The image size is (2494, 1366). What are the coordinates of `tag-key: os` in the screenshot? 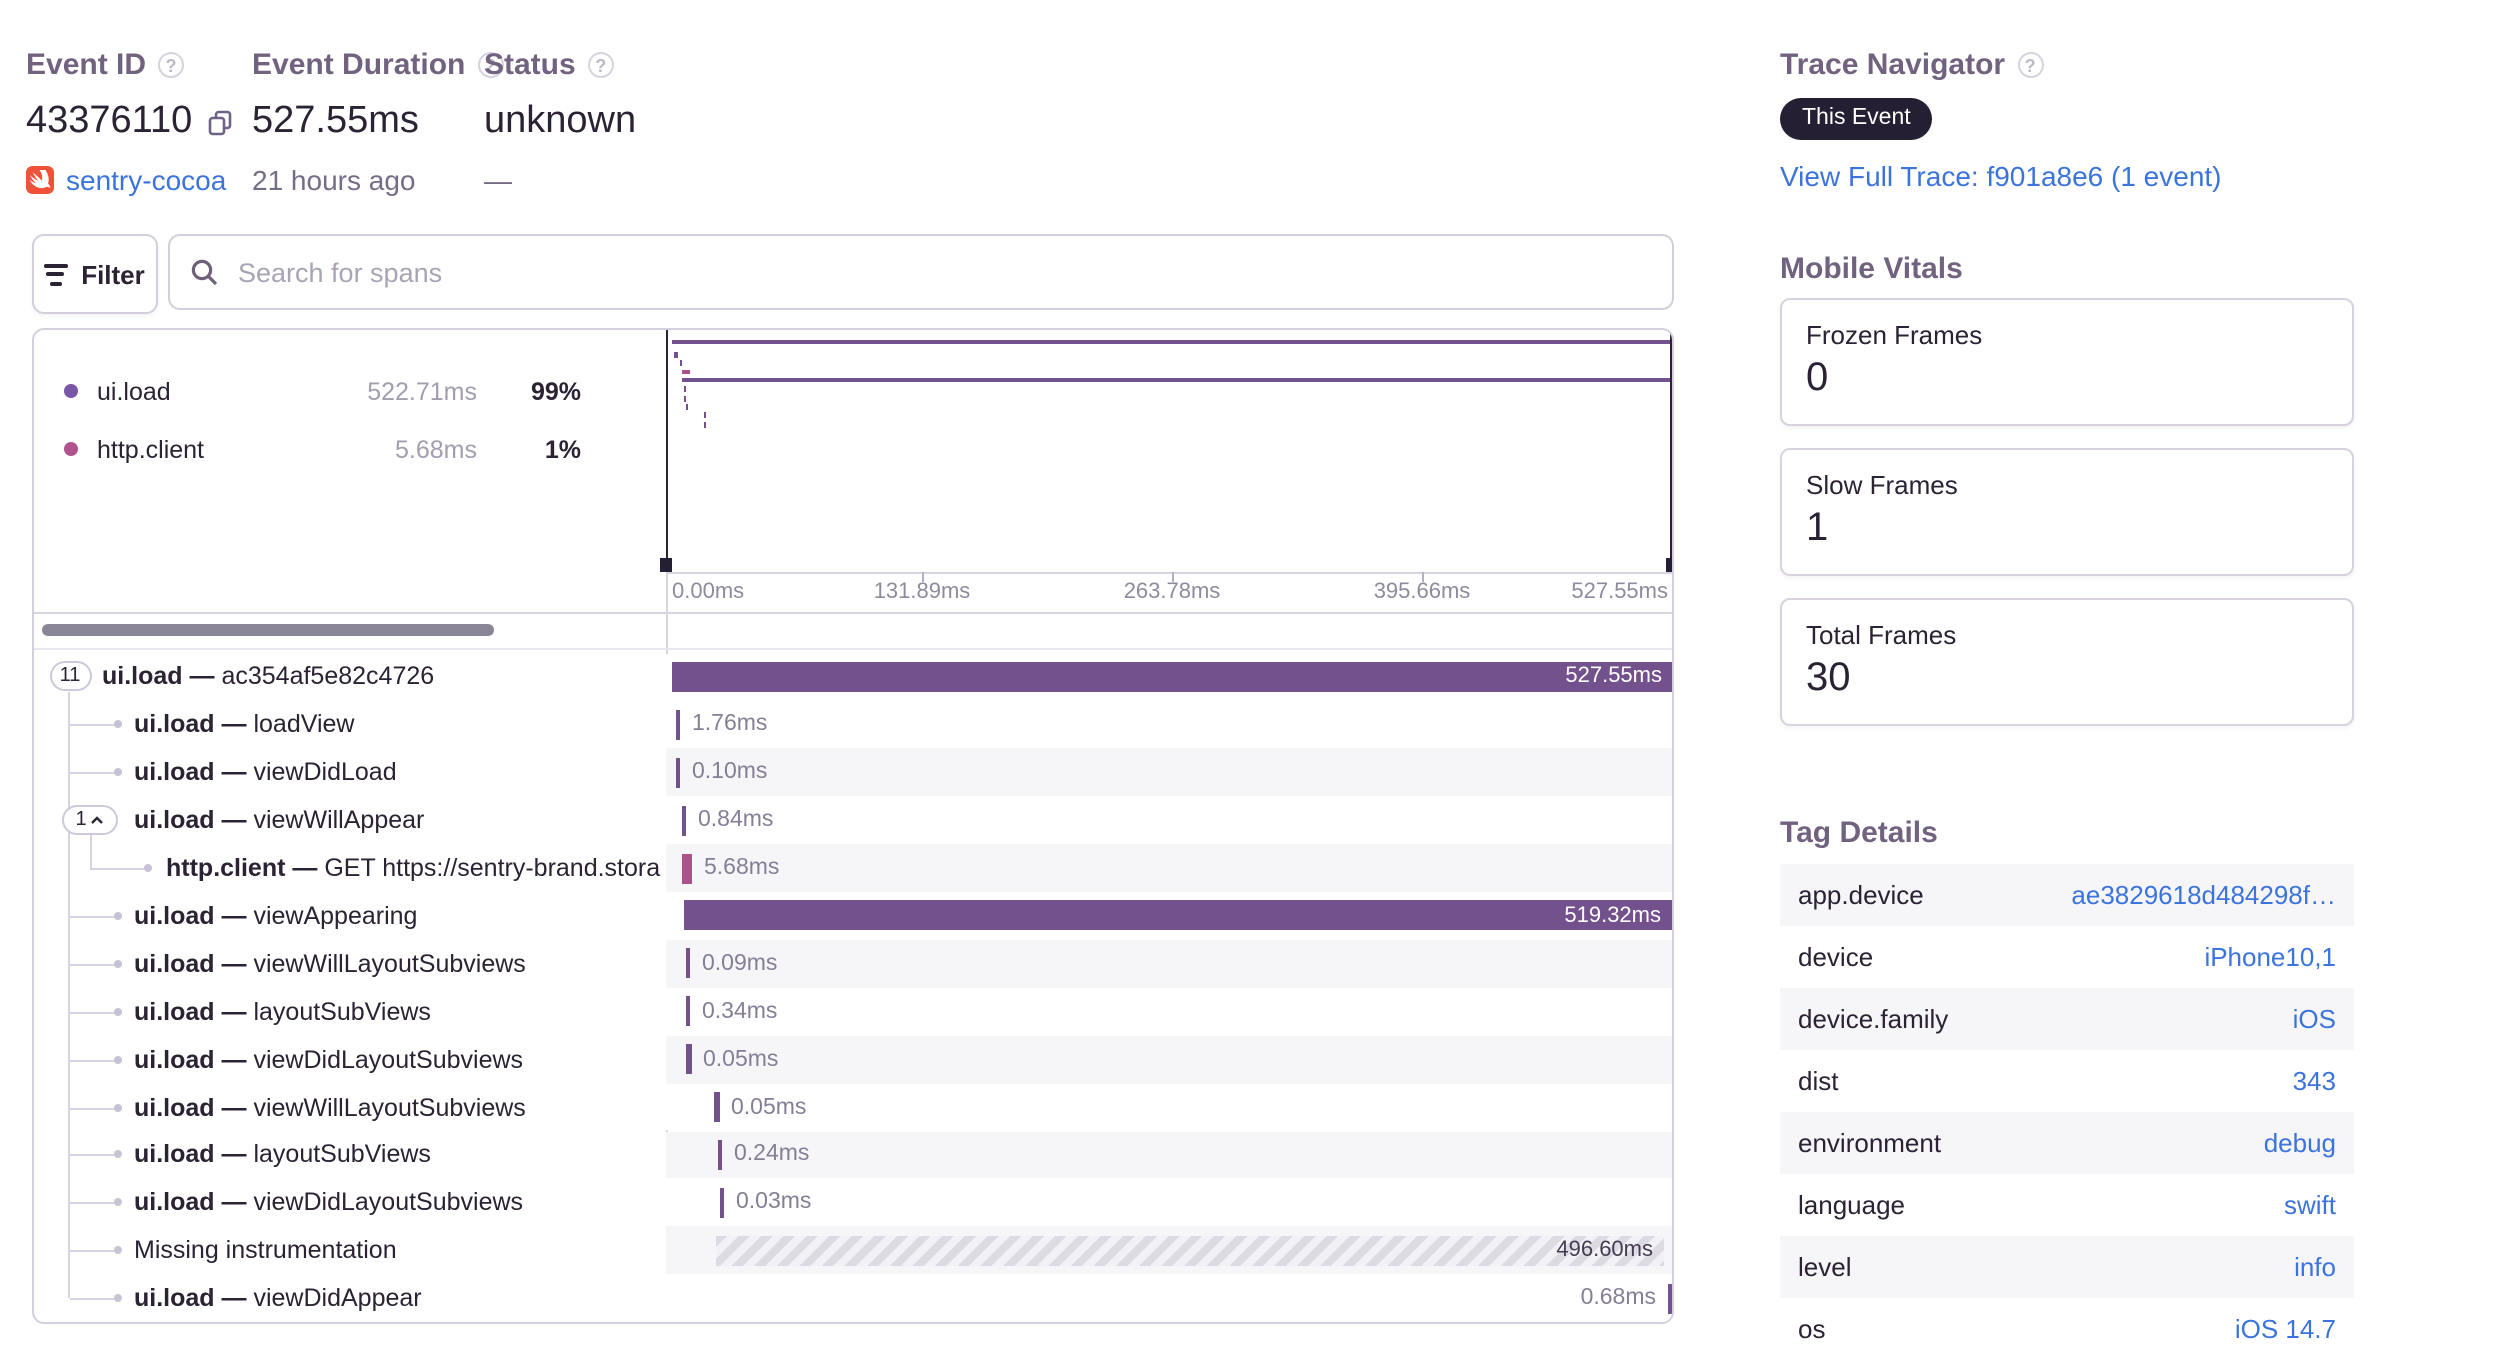 It's located at (1812, 1328).